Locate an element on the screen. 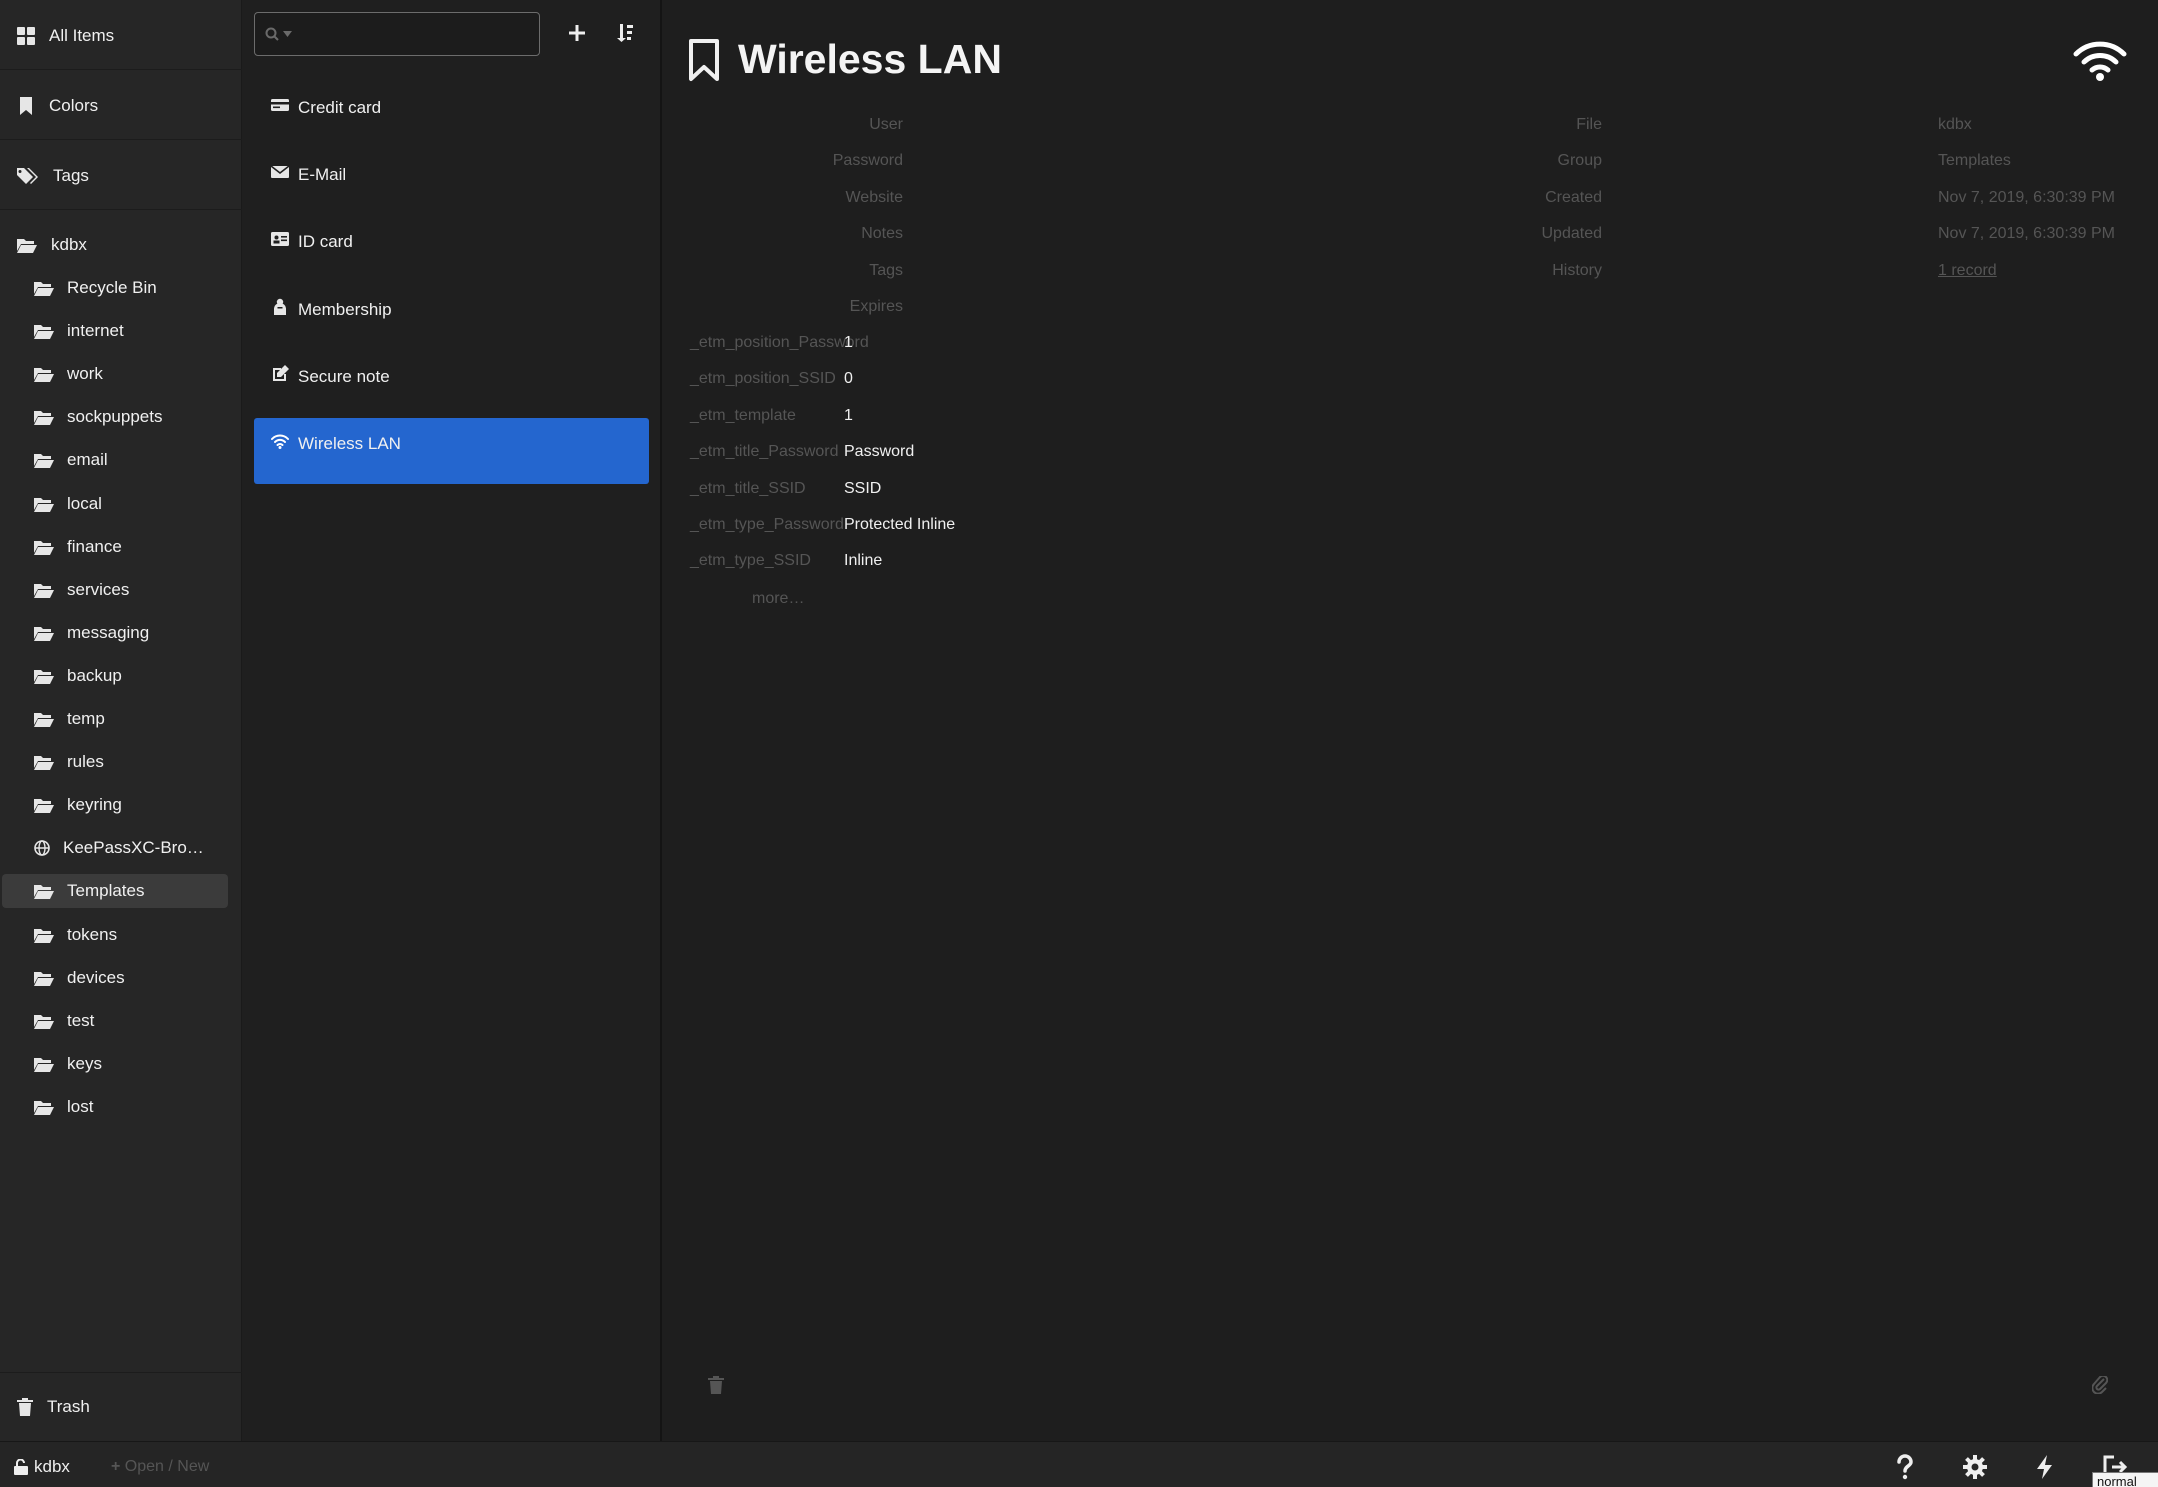  credit-card-icon is located at coordinates (280, 106).